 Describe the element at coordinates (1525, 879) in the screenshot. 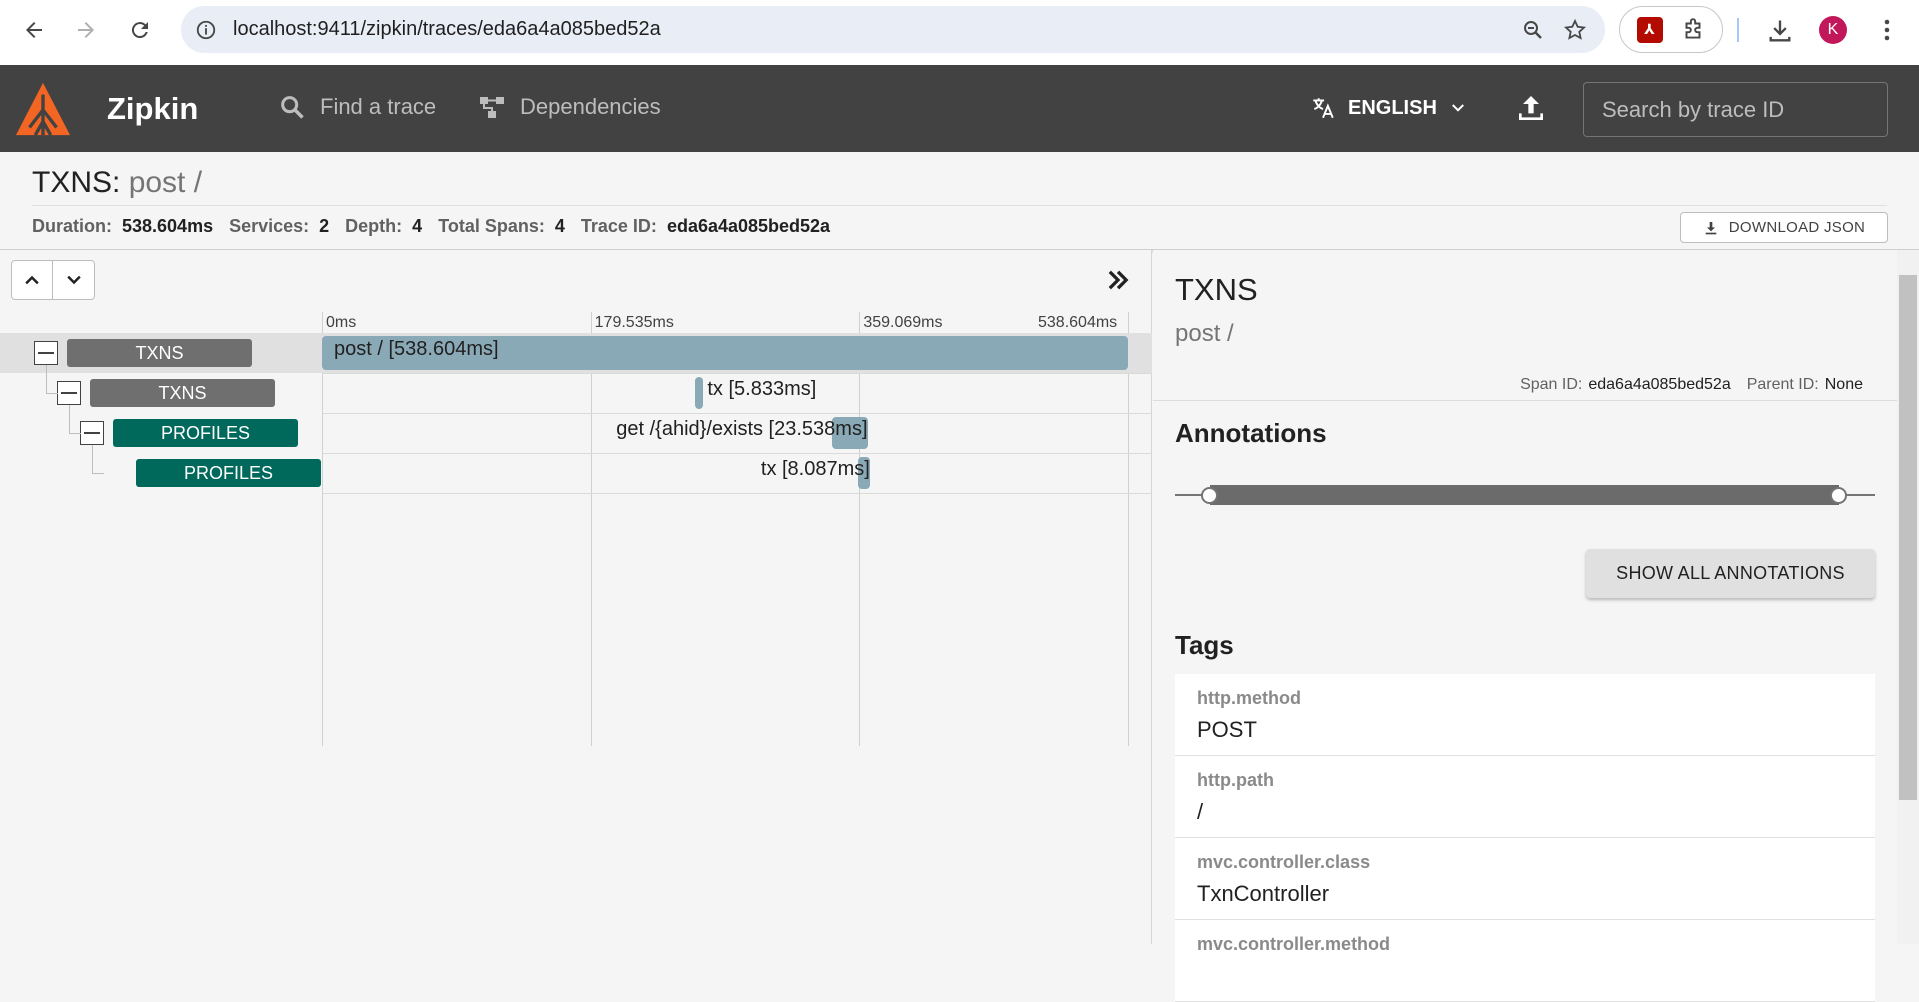

I see `tag-row: mvc.controller.class TxnController` at that location.